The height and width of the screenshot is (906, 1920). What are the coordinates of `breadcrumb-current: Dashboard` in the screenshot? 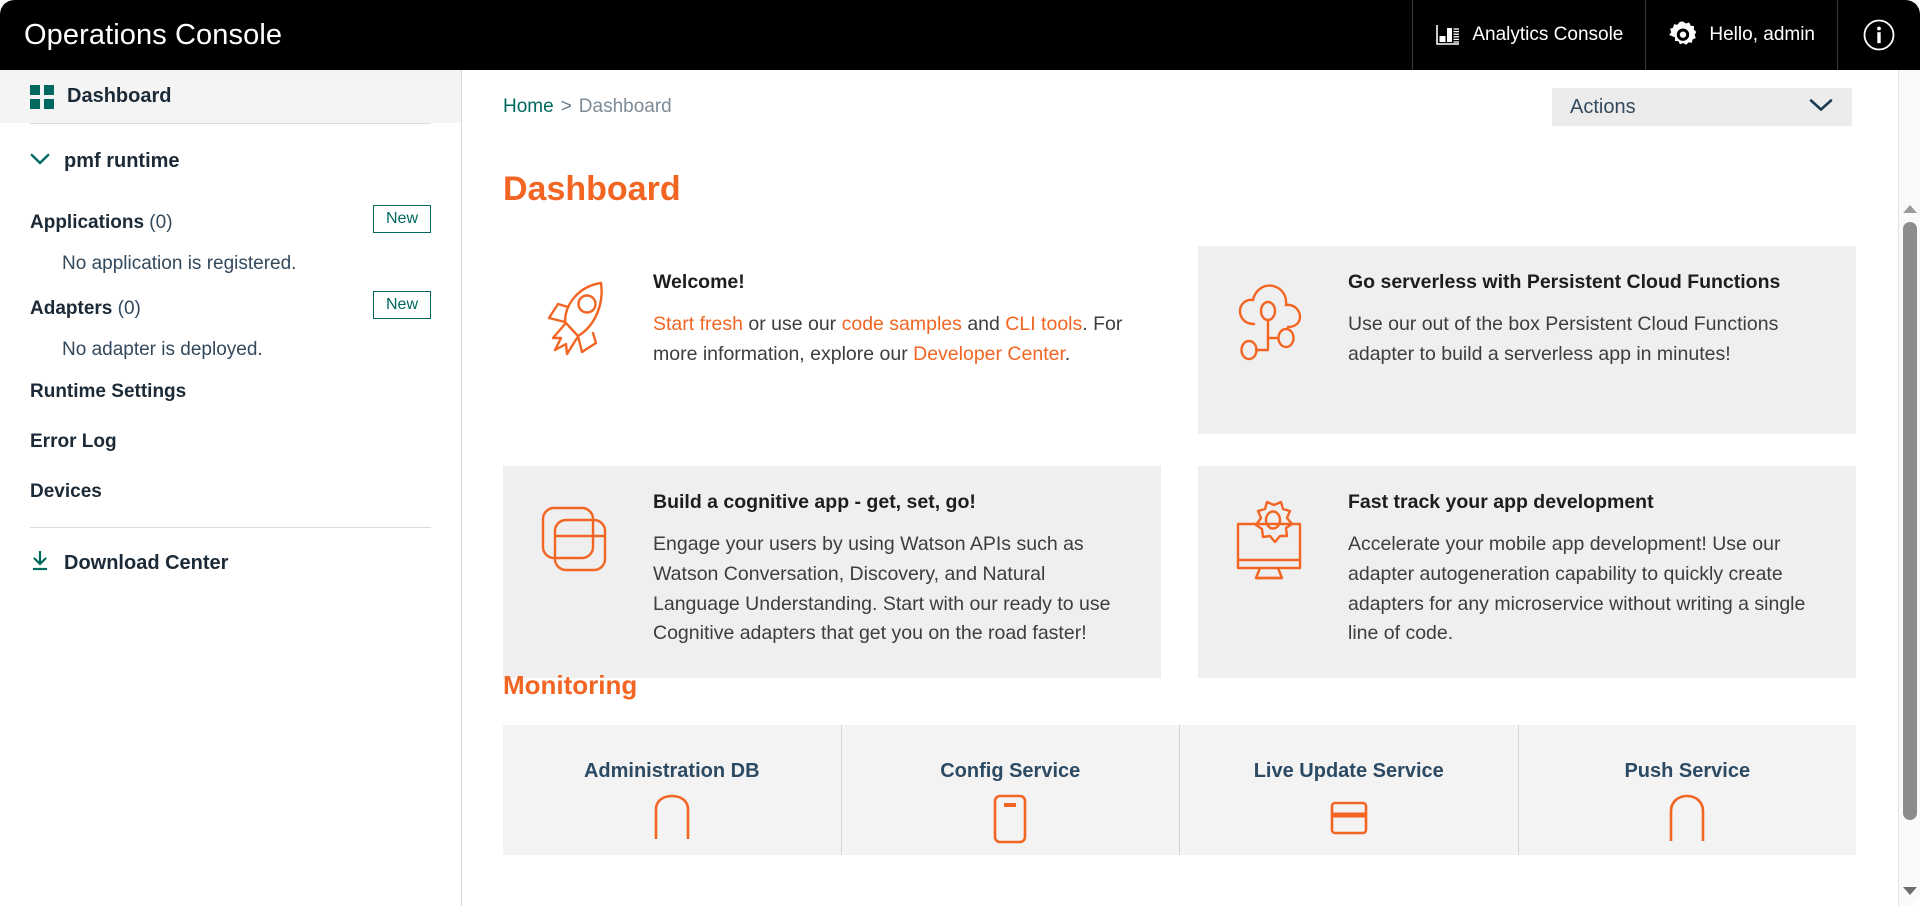 It's located at (625, 106).